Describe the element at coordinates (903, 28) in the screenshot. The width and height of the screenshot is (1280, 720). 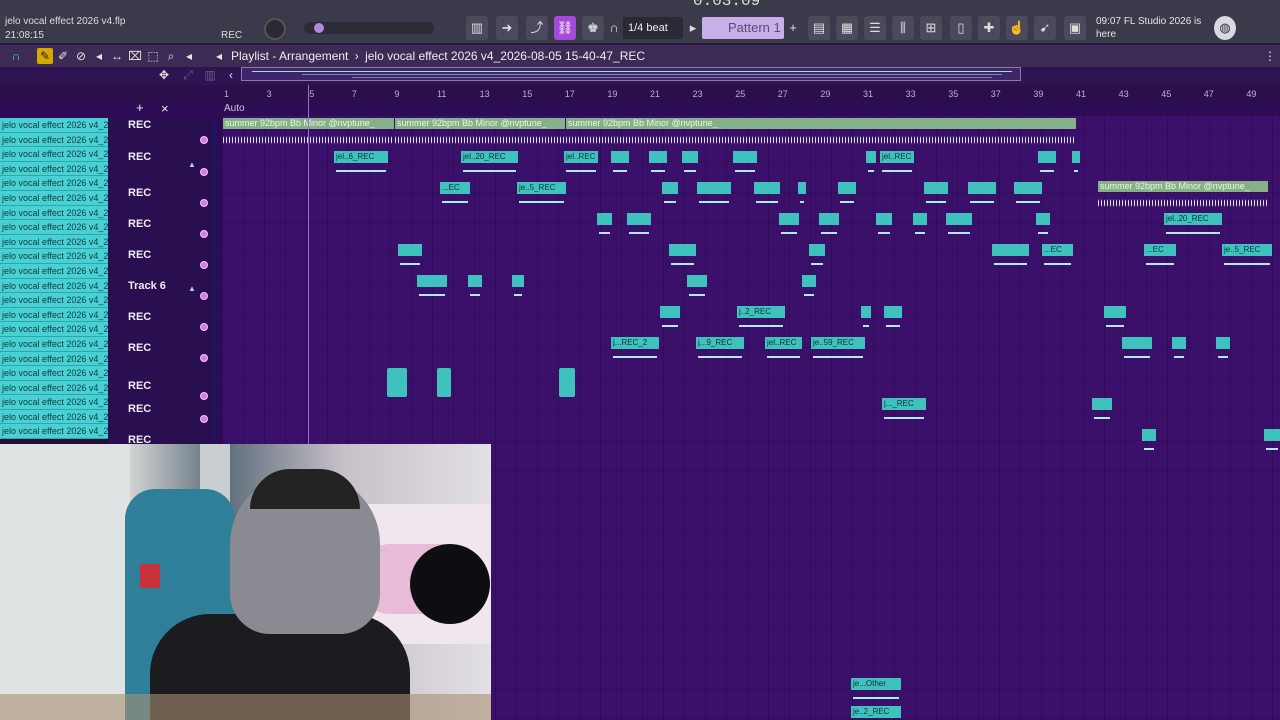
I see `mixer-icon: ⫼` at that location.